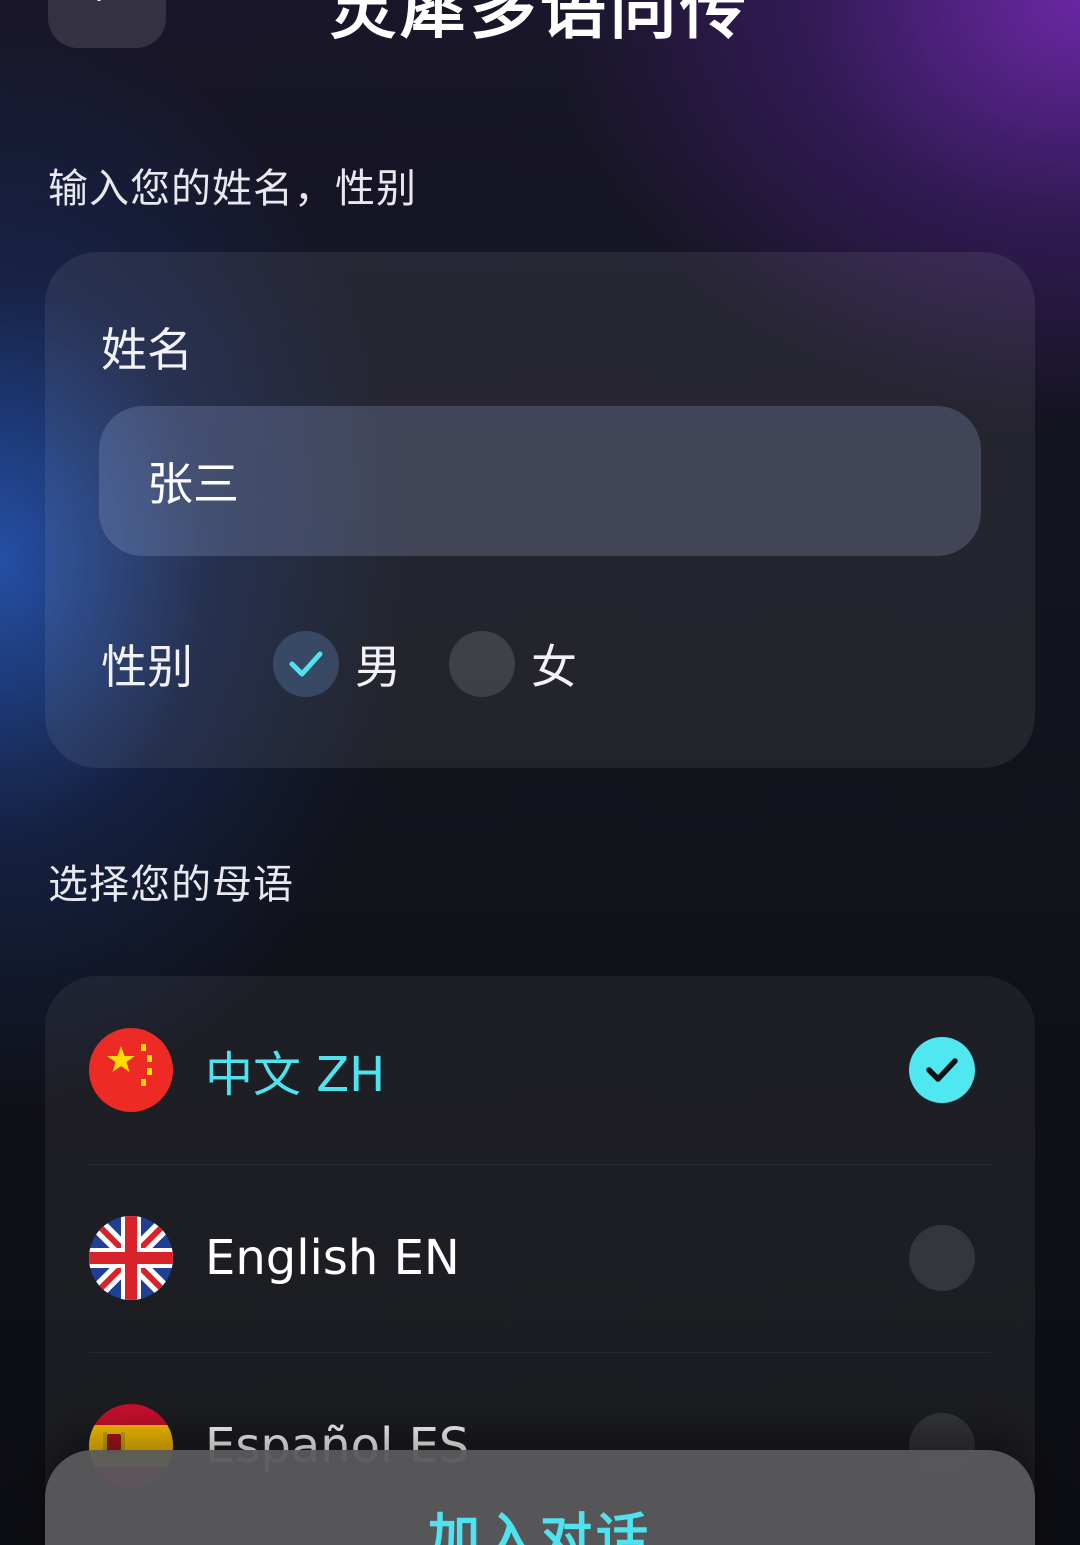 Image resolution: width=1080 pixels, height=1545 pixels. Describe the element at coordinates (539, 1527) in the screenshot. I see `join-button-label: 加入对话` at that location.